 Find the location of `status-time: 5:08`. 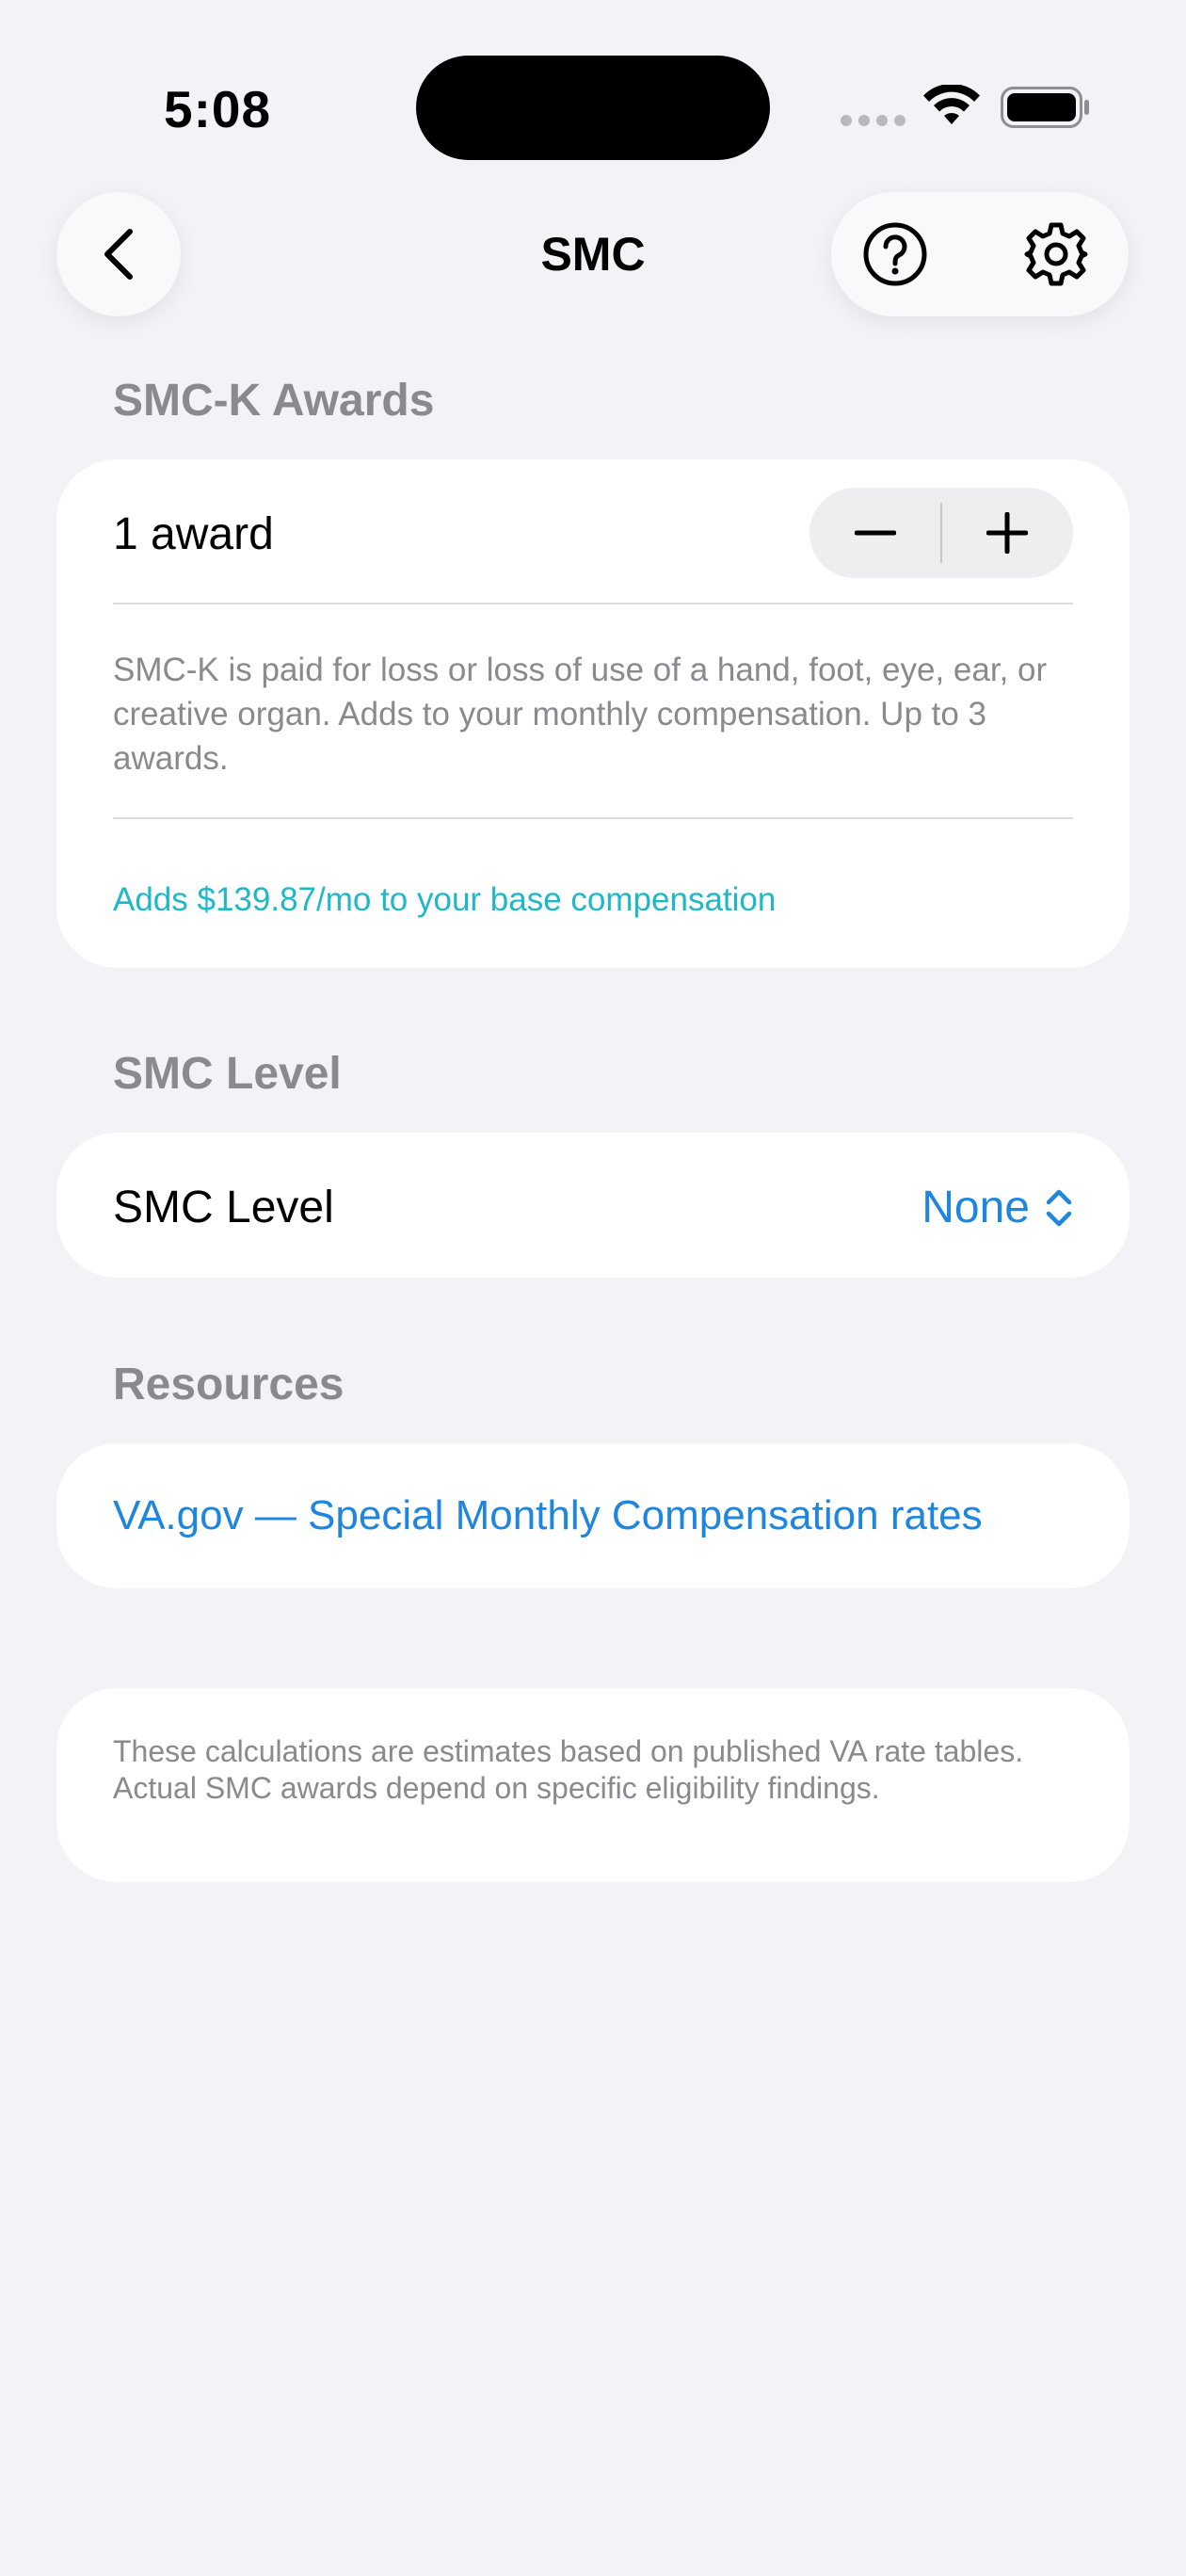

status-time: 5:08 is located at coordinates (218, 109).